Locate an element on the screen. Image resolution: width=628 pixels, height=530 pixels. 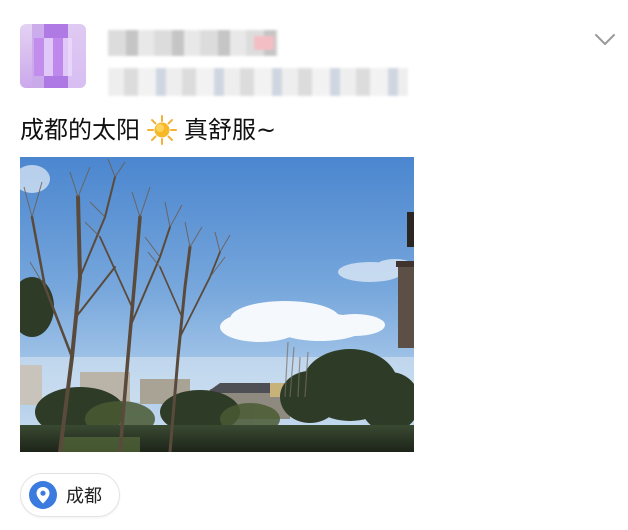
author-name-blurred is located at coordinates (193, 43).